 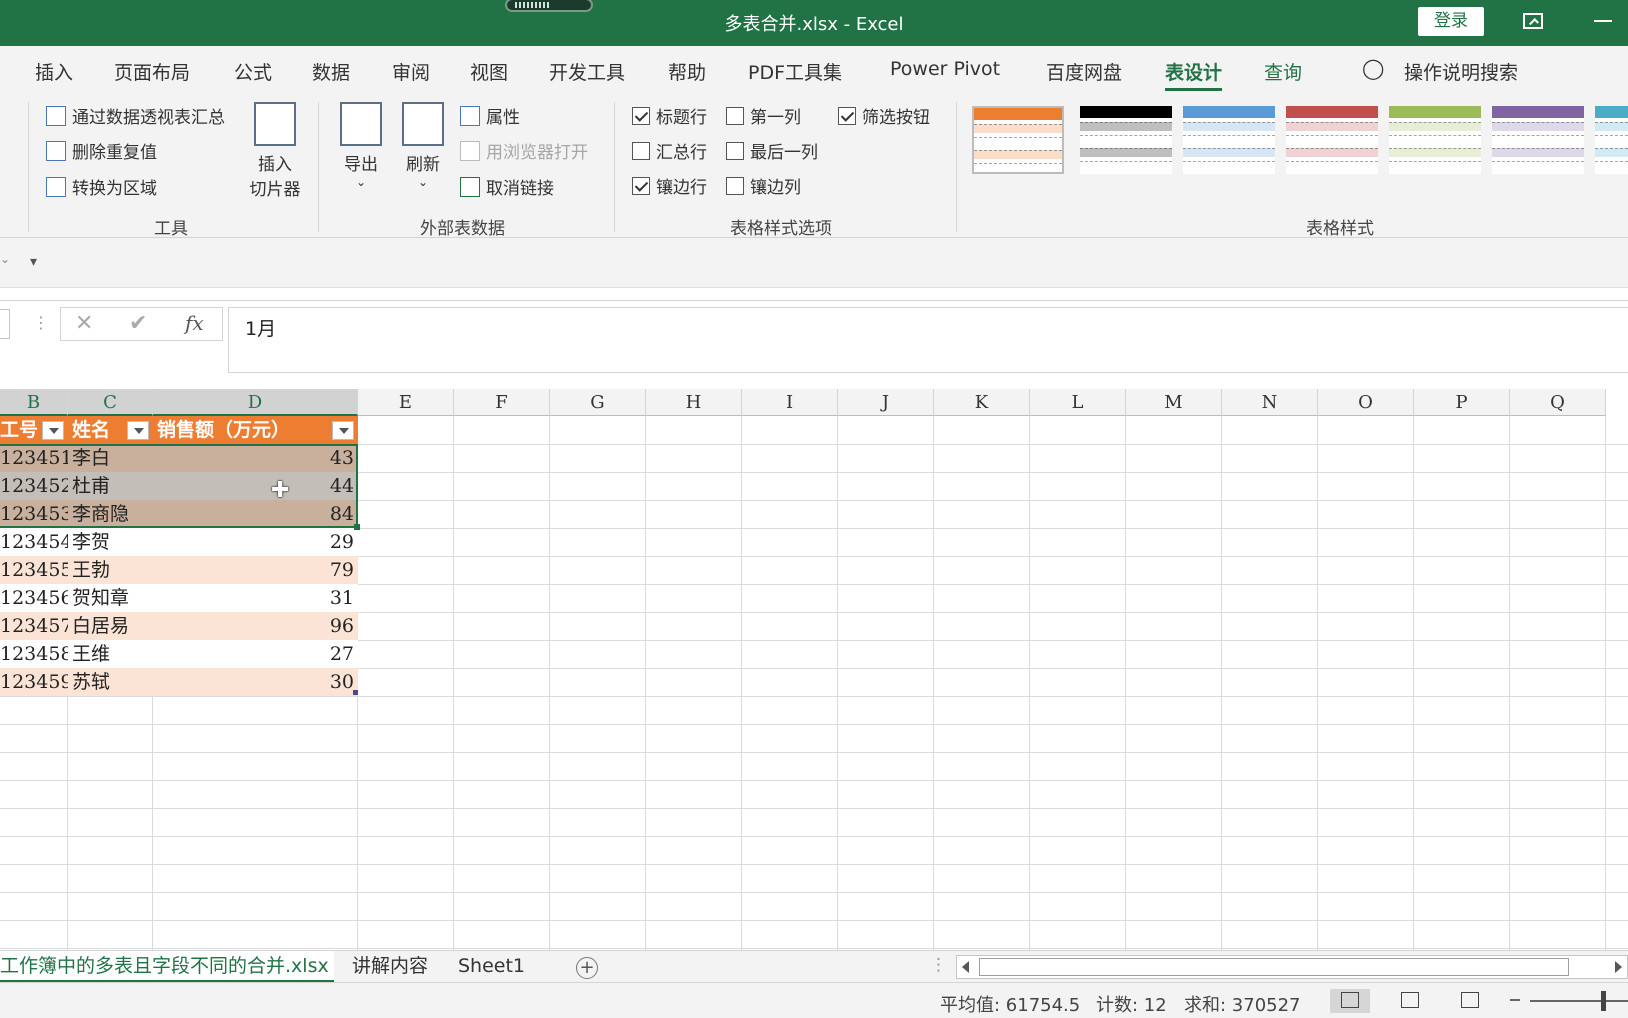 What do you see at coordinates (84, 323) in the screenshot?
I see `cancel-icon: ✕` at bounding box center [84, 323].